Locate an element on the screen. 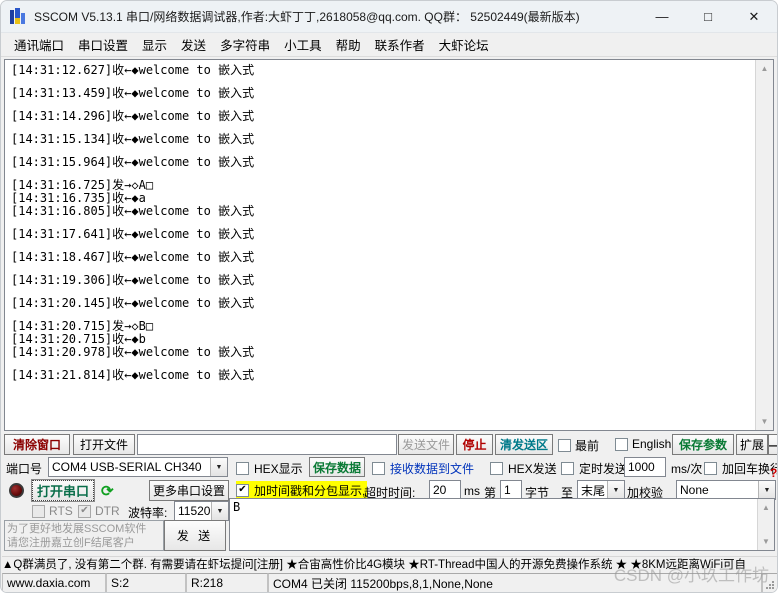  send-button: 发 送 is located at coordinates (195, 535).